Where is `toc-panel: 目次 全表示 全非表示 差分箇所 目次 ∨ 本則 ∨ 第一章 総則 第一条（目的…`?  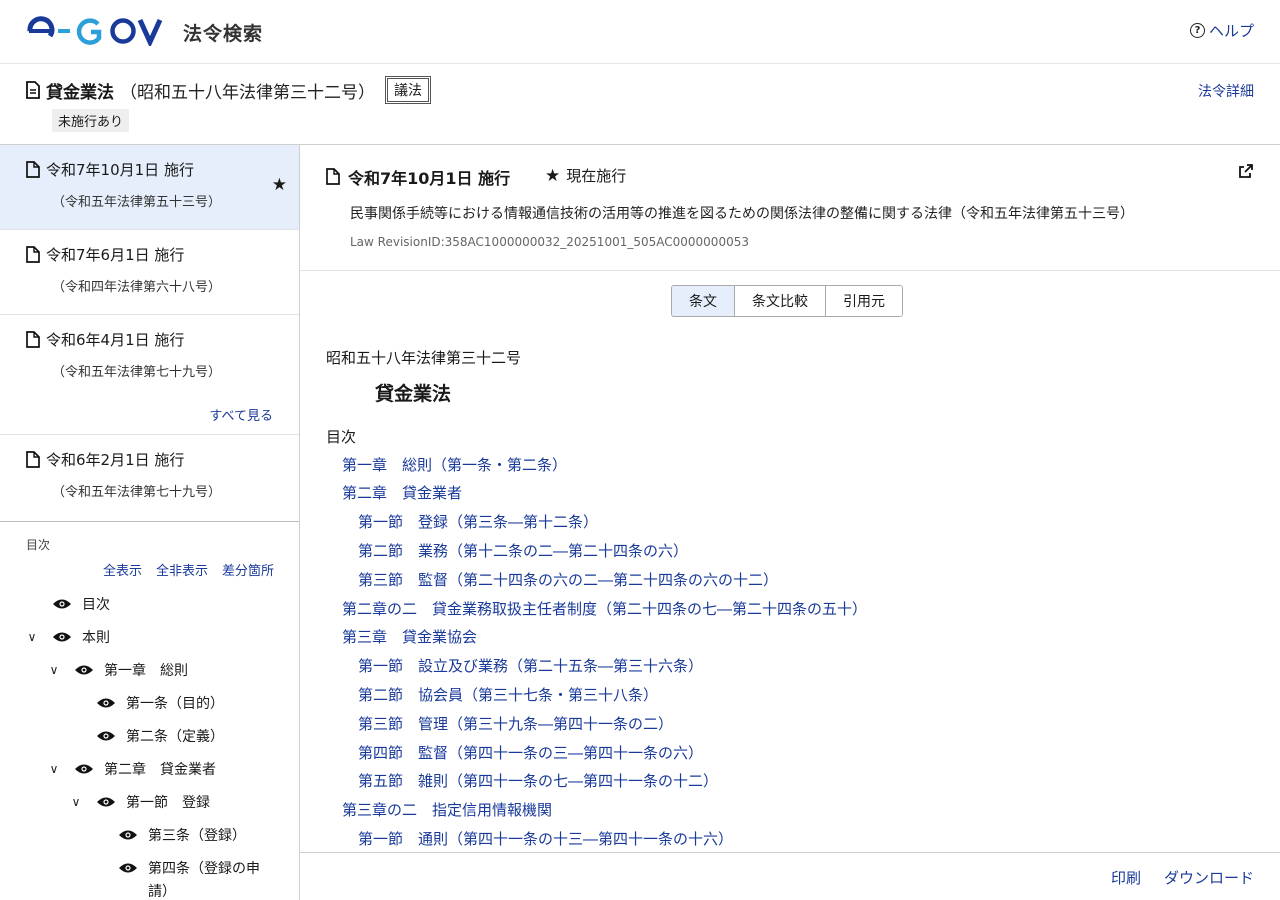 toc-panel: 目次 全表示 全非表示 差分箇所 目次 ∨ 本則 ∨ 第一章 総則 第一条（目的… is located at coordinates (149, 710).